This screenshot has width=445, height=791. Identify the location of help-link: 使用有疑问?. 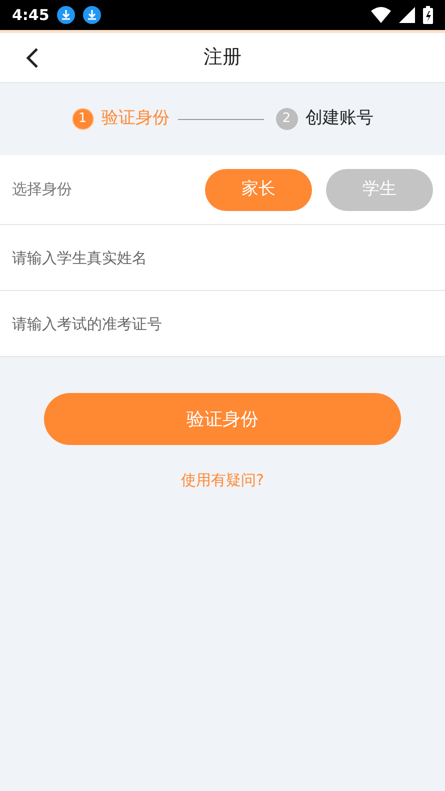
(222, 480).